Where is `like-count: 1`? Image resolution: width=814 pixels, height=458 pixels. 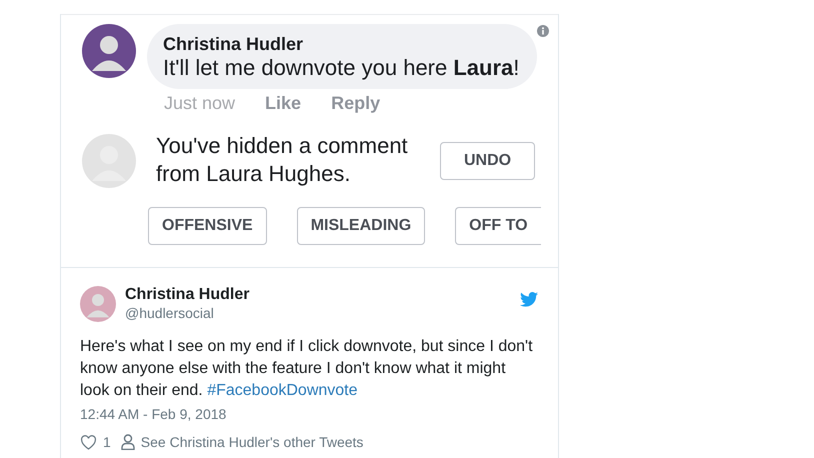
like-count: 1 is located at coordinates (107, 442).